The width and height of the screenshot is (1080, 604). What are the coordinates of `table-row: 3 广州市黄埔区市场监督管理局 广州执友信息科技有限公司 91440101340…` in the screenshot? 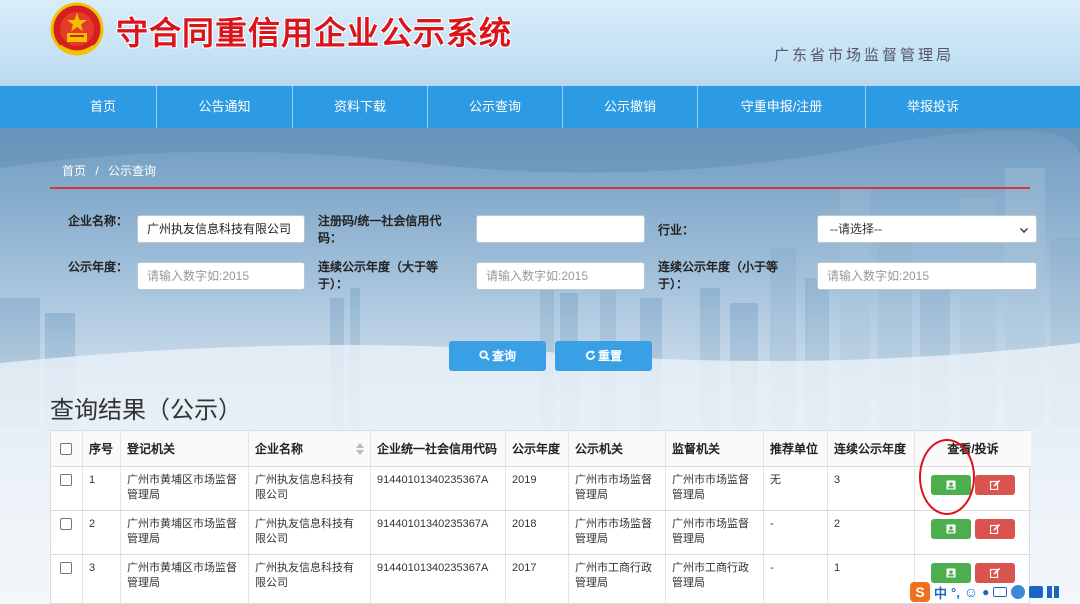 It's located at (541, 579).